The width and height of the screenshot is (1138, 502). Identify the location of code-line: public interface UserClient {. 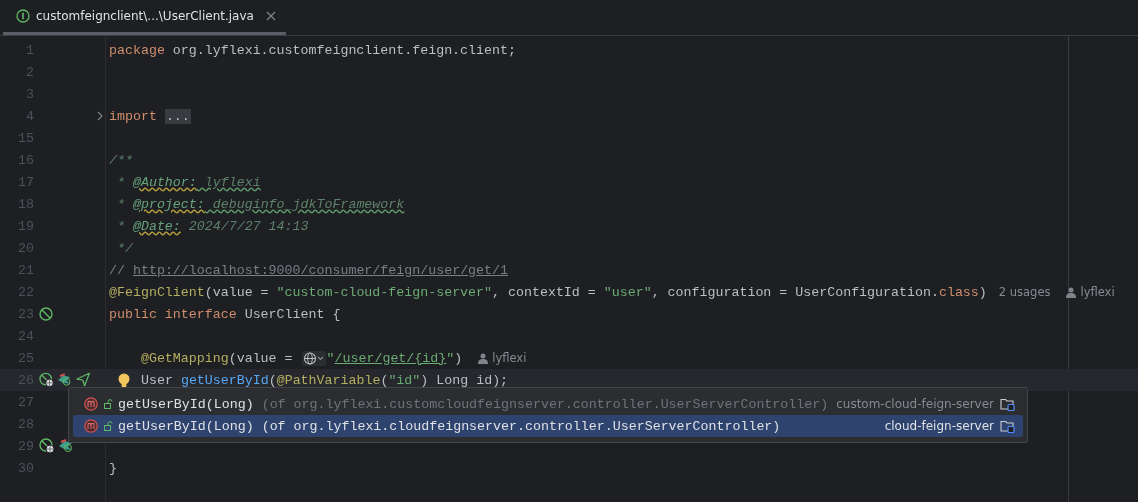
(225, 314).